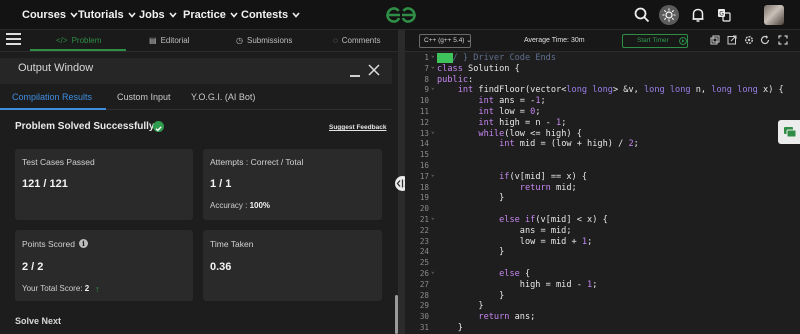 The height and width of the screenshot is (334, 800). What do you see at coordinates (356, 41) in the screenshot?
I see `tab-comments: ◌ Comments` at bounding box center [356, 41].